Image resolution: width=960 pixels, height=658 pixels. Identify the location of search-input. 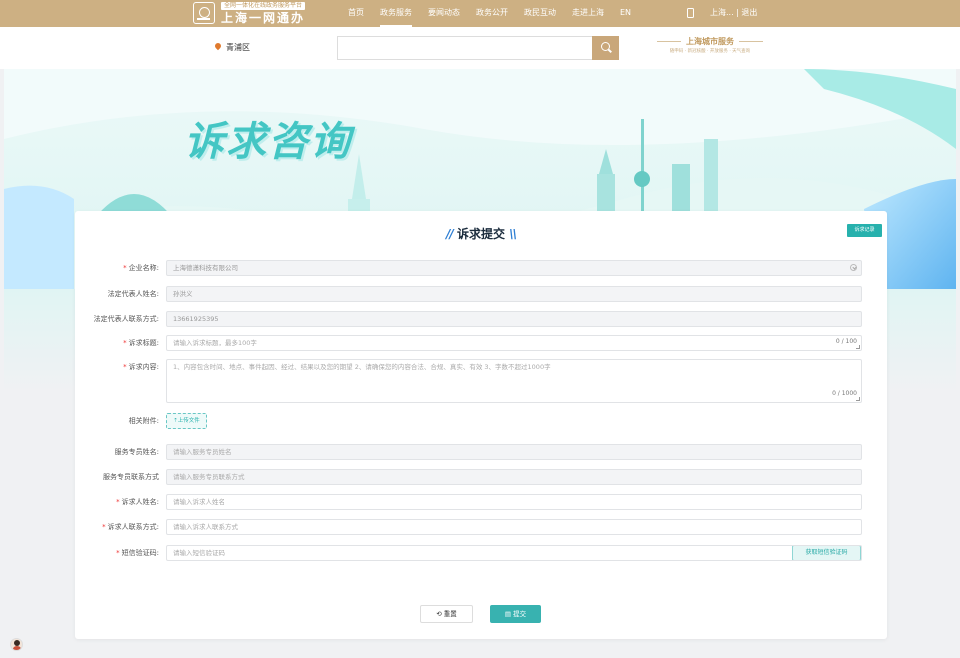
(464, 48).